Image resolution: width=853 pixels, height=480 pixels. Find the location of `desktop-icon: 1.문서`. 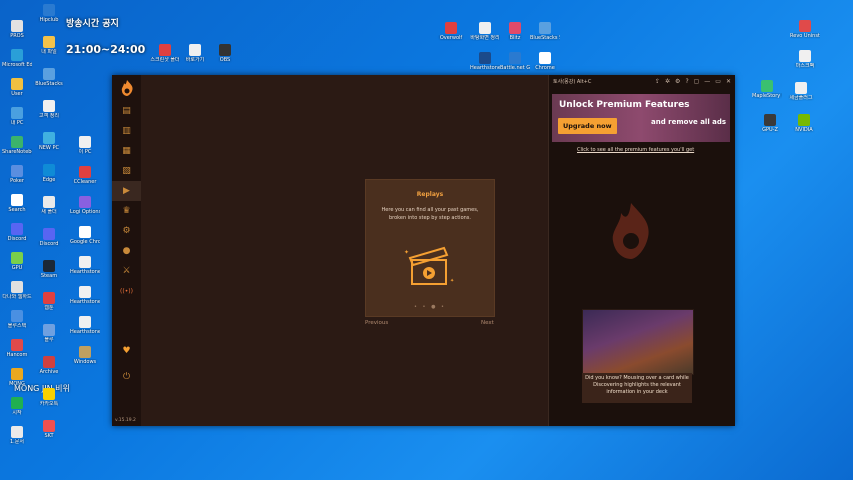

desktop-icon: 1.문서 is located at coordinates (17, 435).